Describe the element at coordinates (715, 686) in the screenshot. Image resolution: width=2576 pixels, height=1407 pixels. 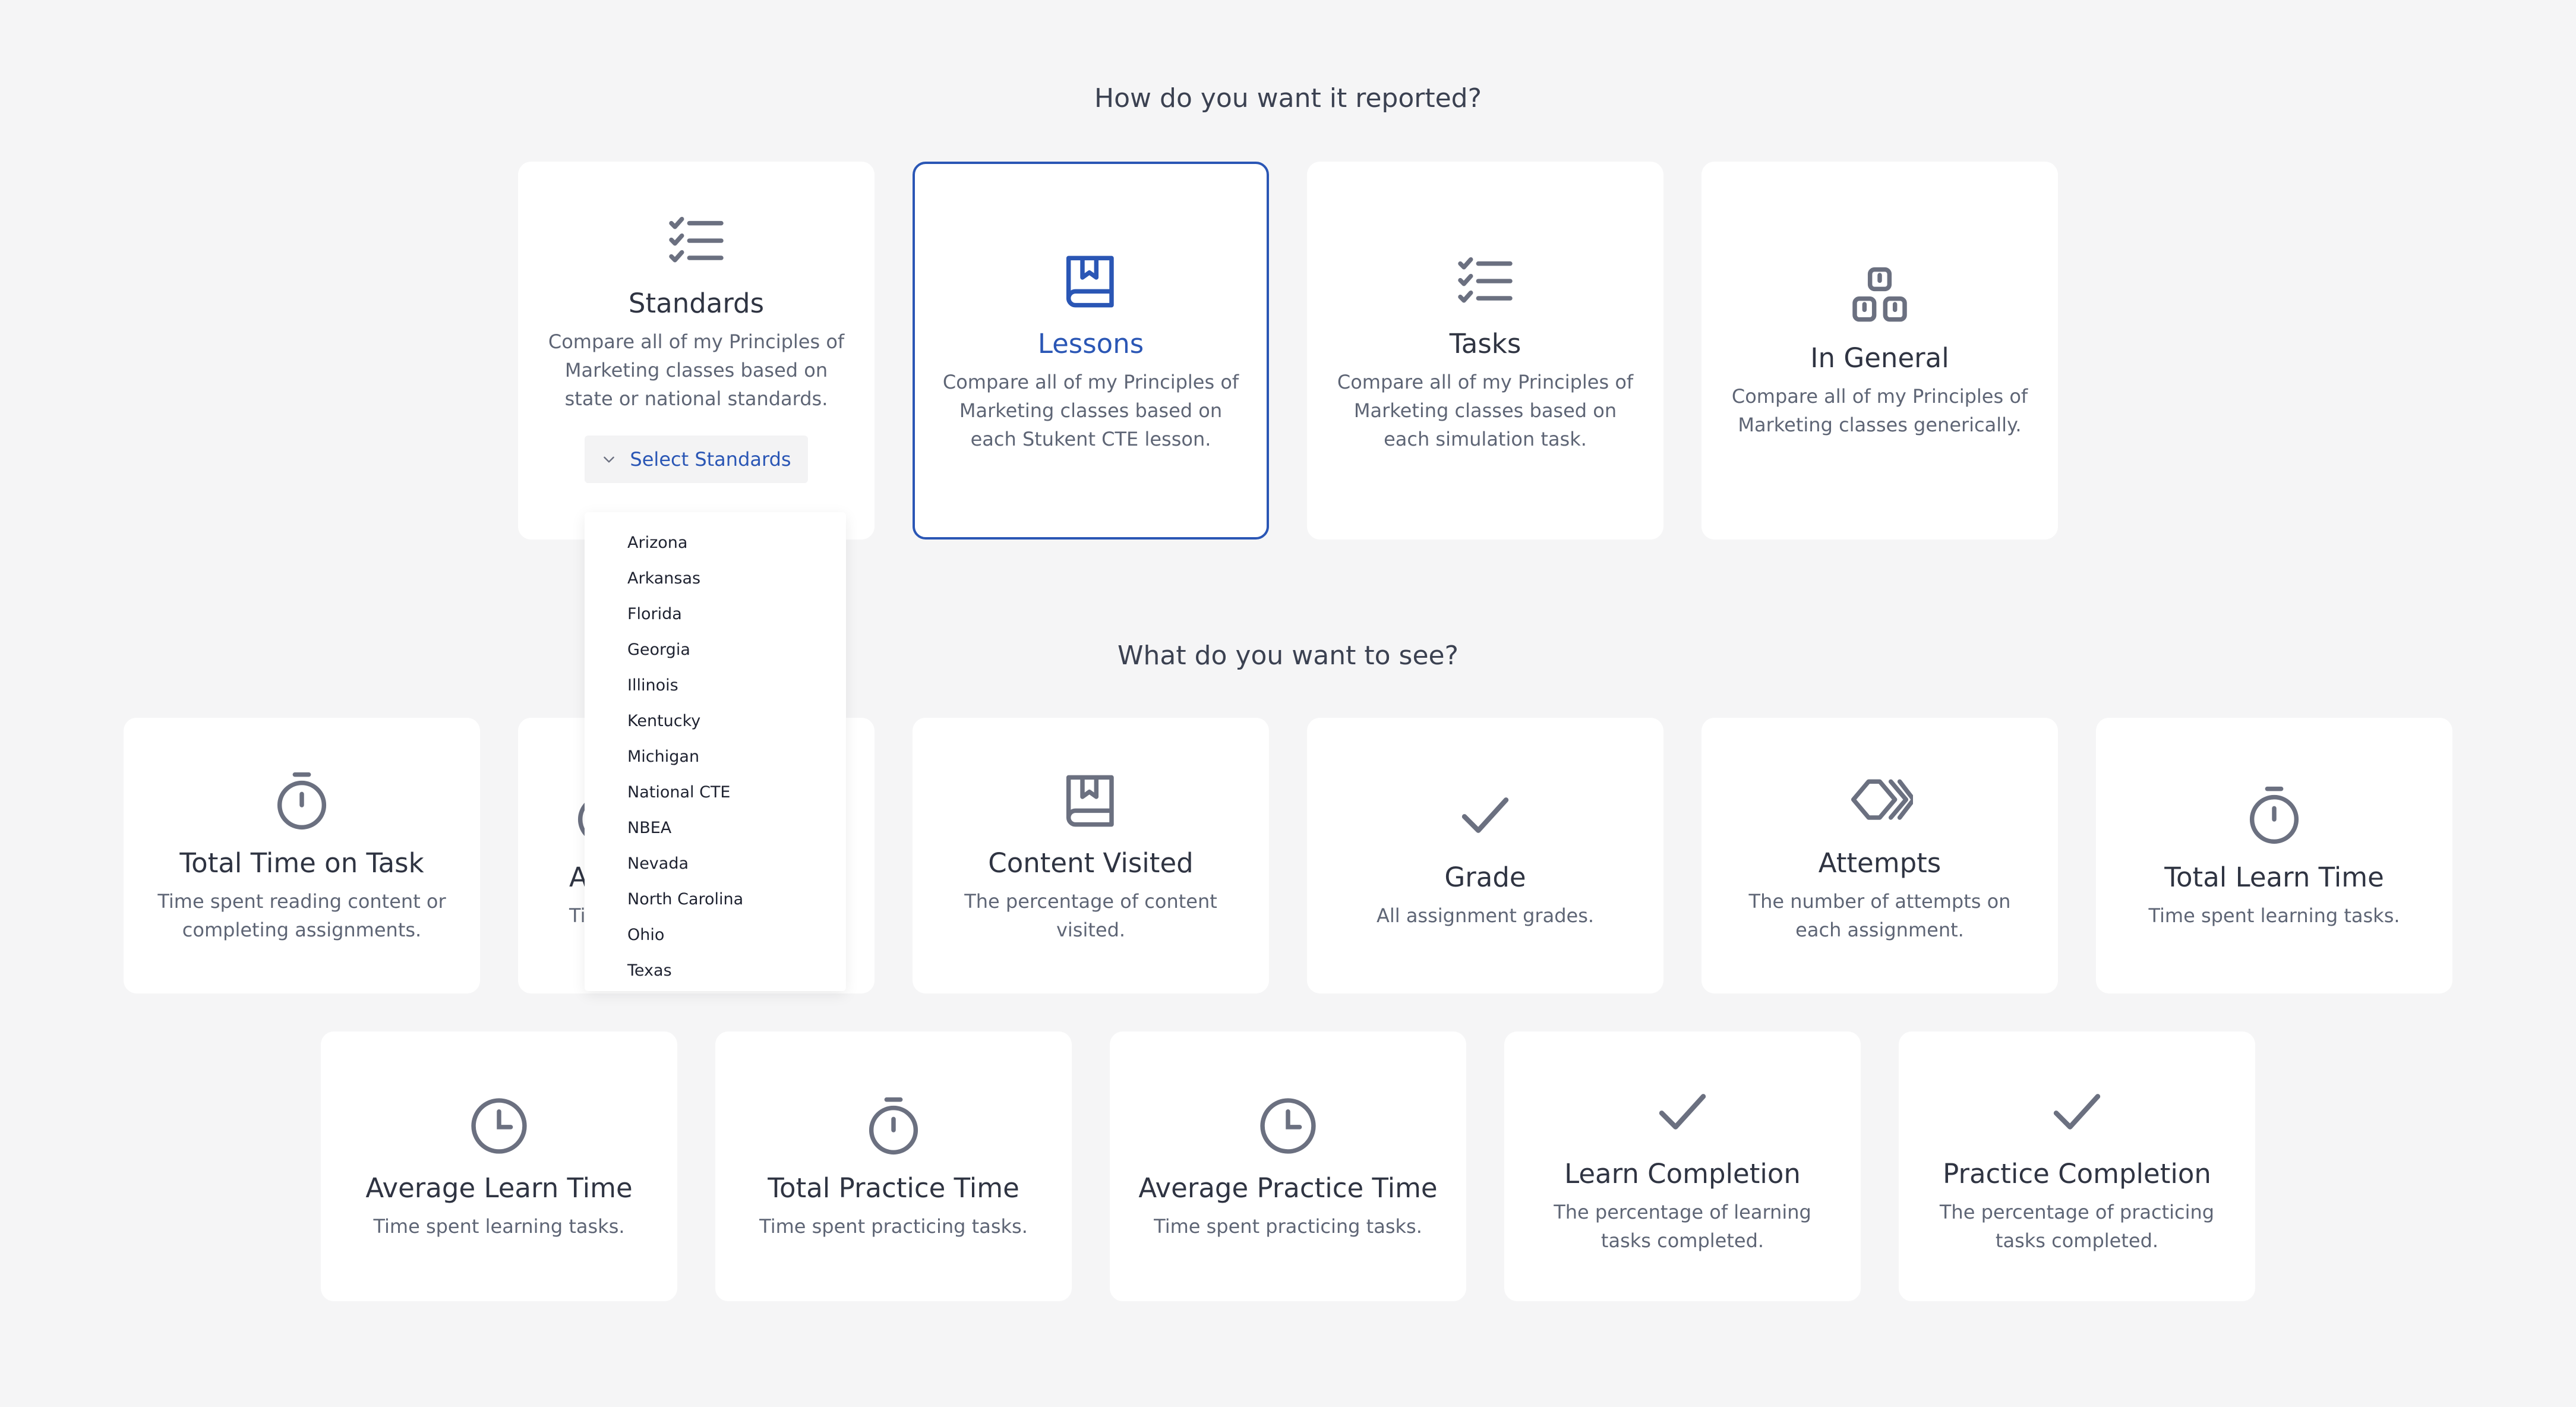
I see `dropdown-option: Illinois` at that location.